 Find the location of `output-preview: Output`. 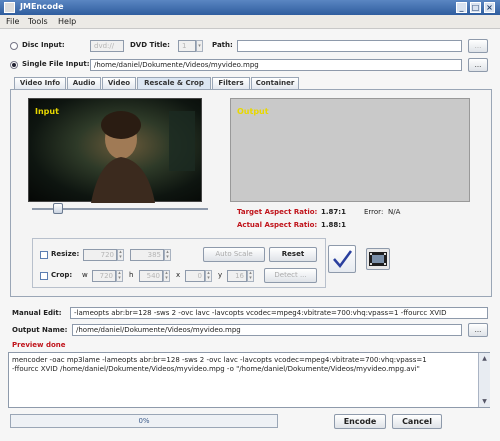

output-preview: Output is located at coordinates (350, 150).